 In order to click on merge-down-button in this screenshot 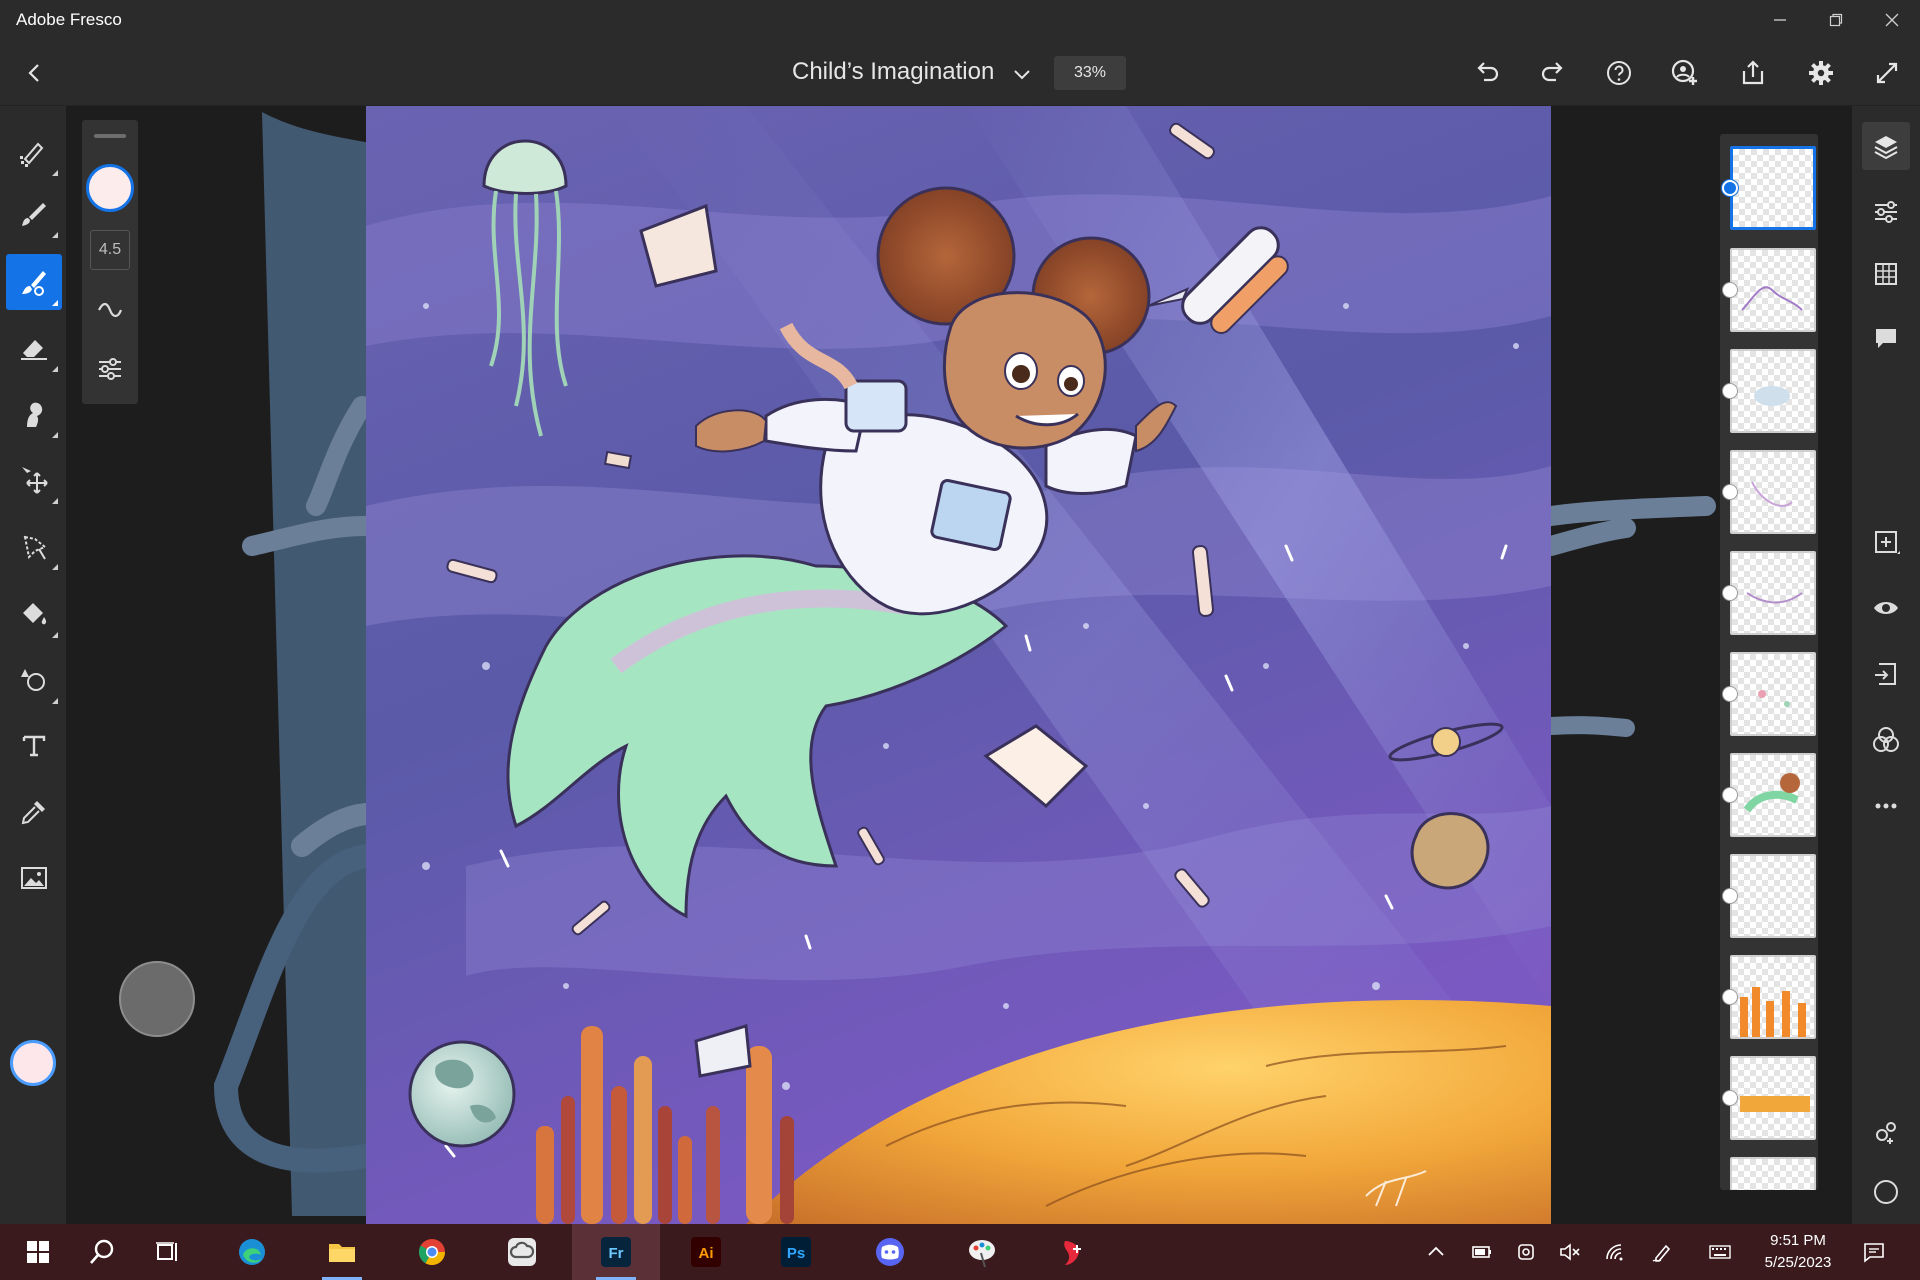, I will do `click(1886, 674)`.